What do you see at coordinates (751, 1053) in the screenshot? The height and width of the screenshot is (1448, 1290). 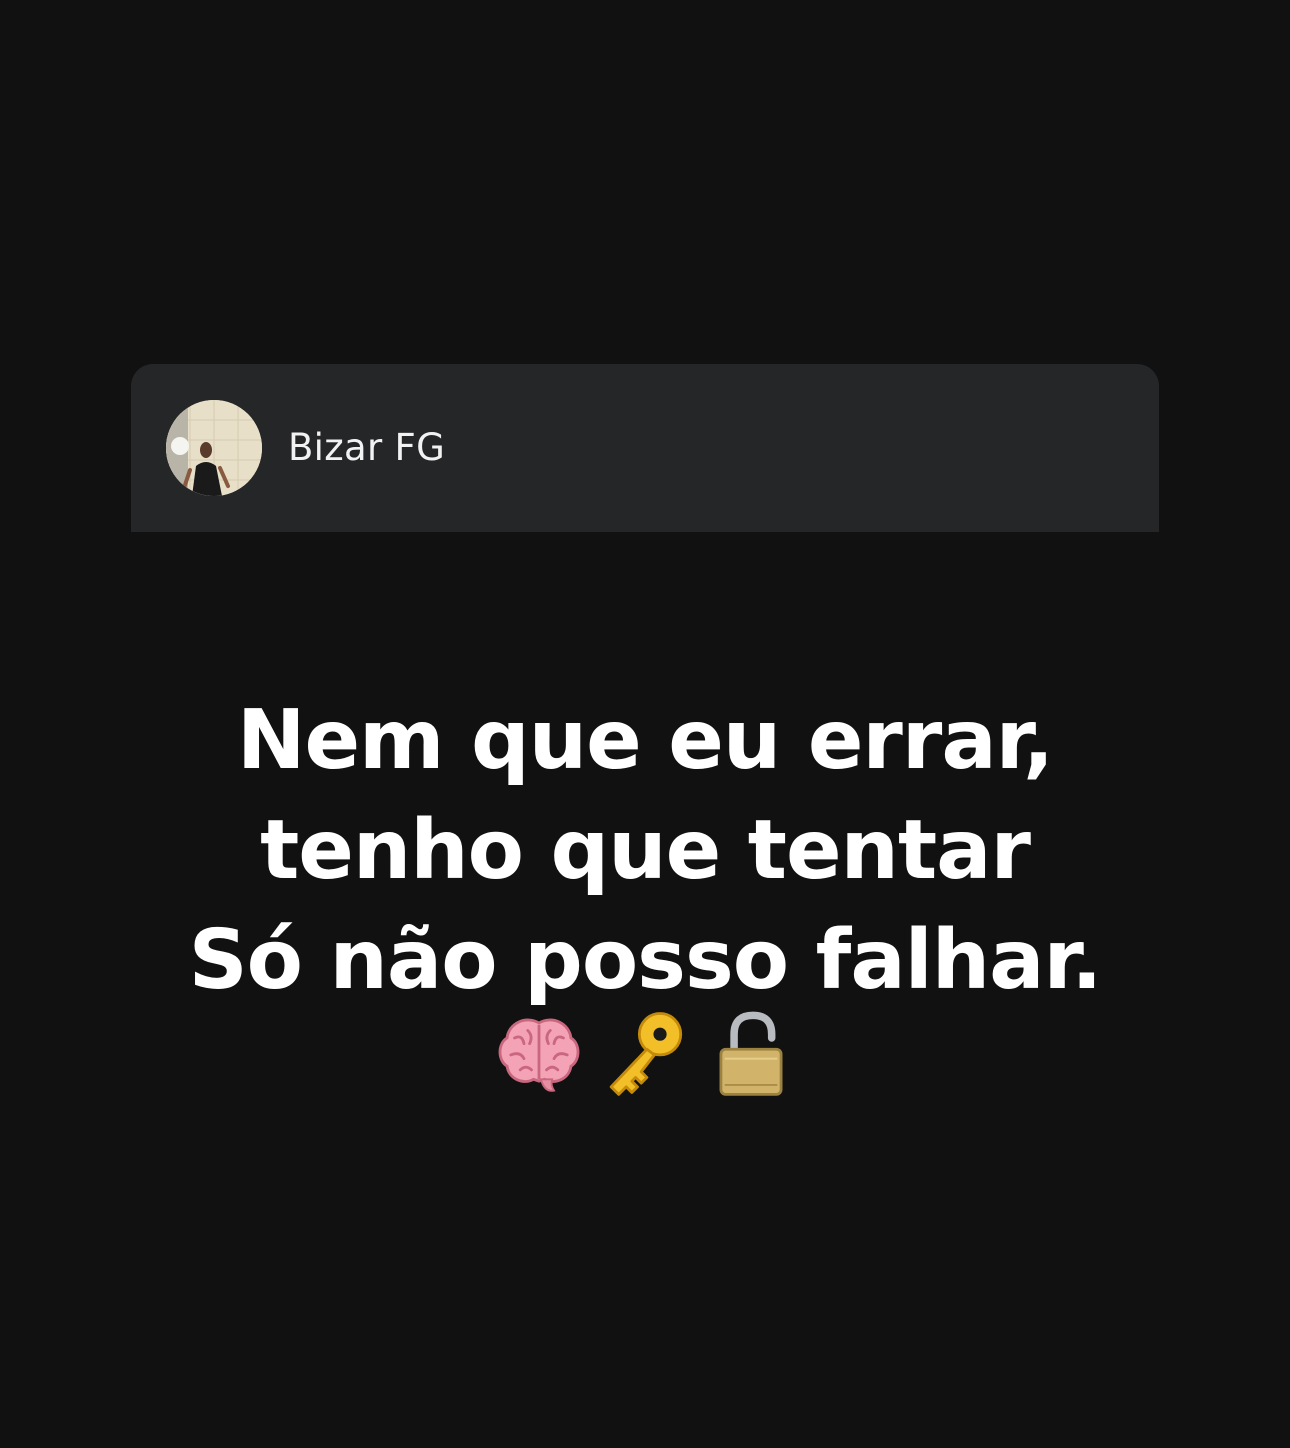 I see `open-lock-icon` at bounding box center [751, 1053].